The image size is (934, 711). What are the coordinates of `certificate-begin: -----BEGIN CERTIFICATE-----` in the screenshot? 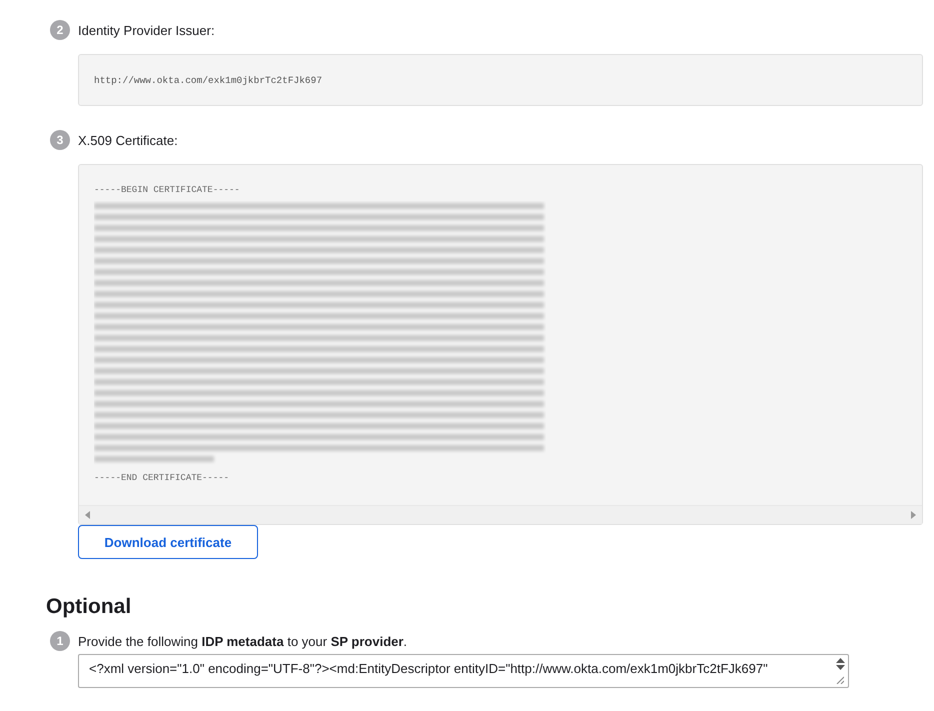 It's located at (167, 190).